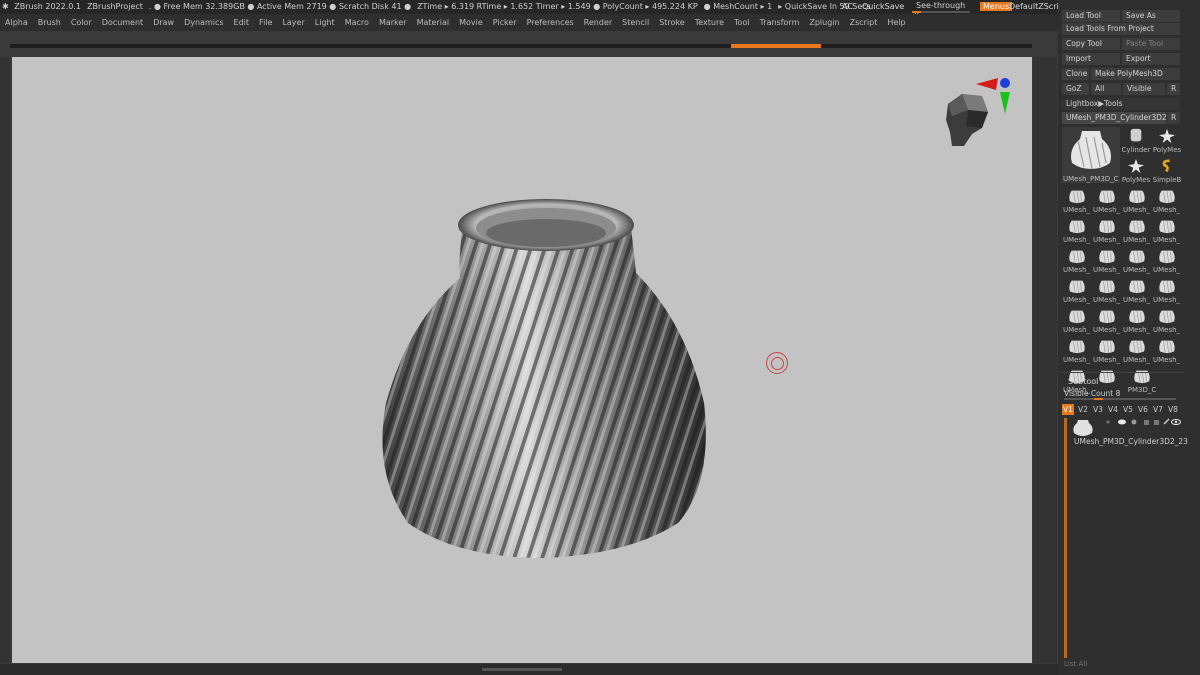  What do you see at coordinates (883, 7) in the screenshot?
I see `quicksave-button: QuickSave` at bounding box center [883, 7].